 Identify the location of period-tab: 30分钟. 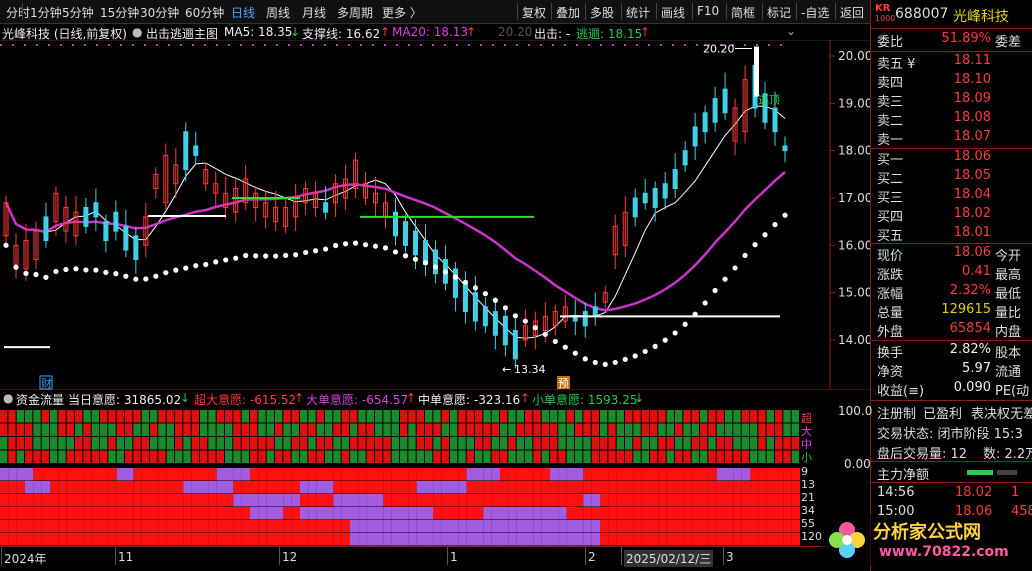
(159, 12).